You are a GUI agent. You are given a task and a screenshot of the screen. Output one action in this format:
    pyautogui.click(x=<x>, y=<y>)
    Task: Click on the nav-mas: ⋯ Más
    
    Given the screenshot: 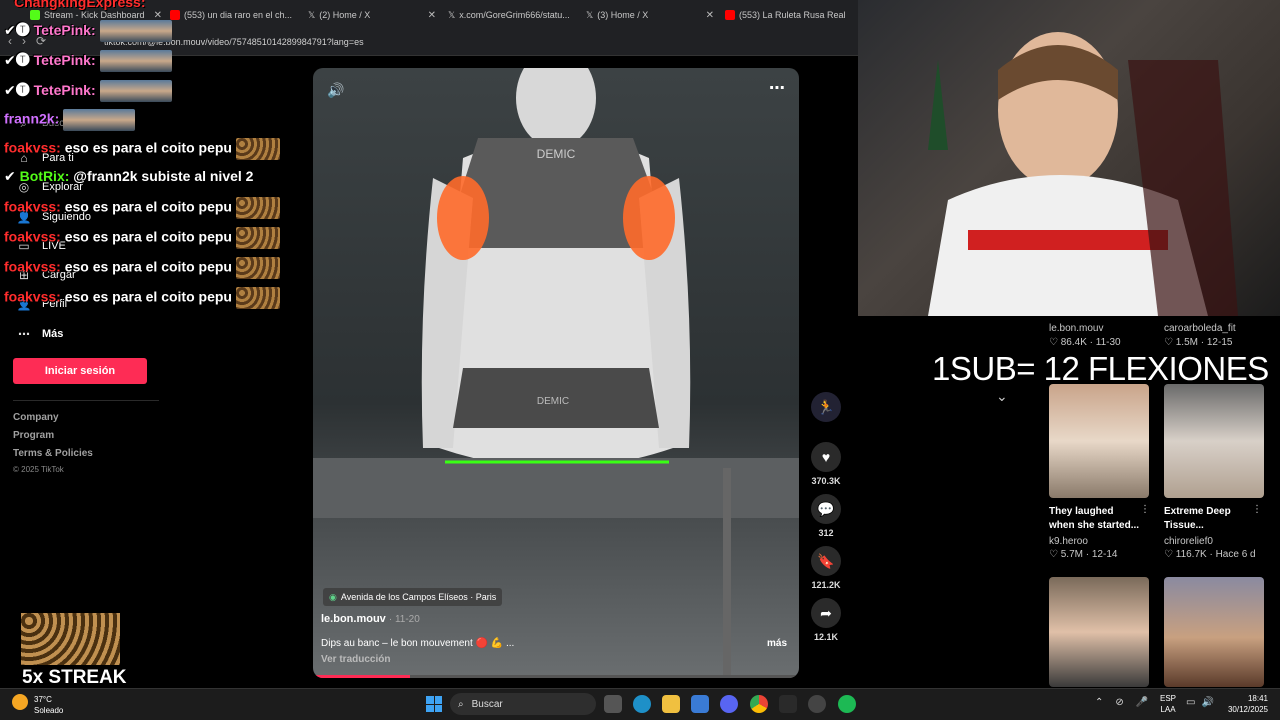 What is the action you would take?
    pyautogui.click(x=39, y=334)
    